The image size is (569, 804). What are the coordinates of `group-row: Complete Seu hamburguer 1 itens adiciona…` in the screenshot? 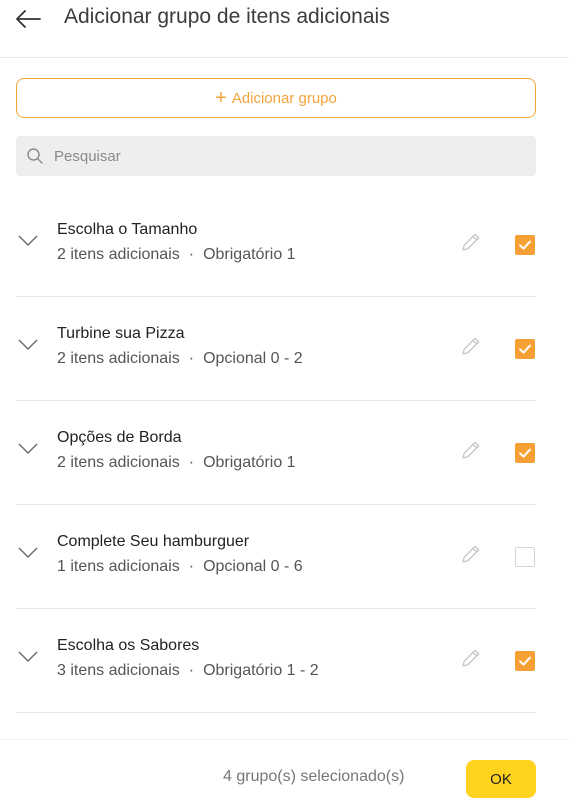 It's located at (276, 557).